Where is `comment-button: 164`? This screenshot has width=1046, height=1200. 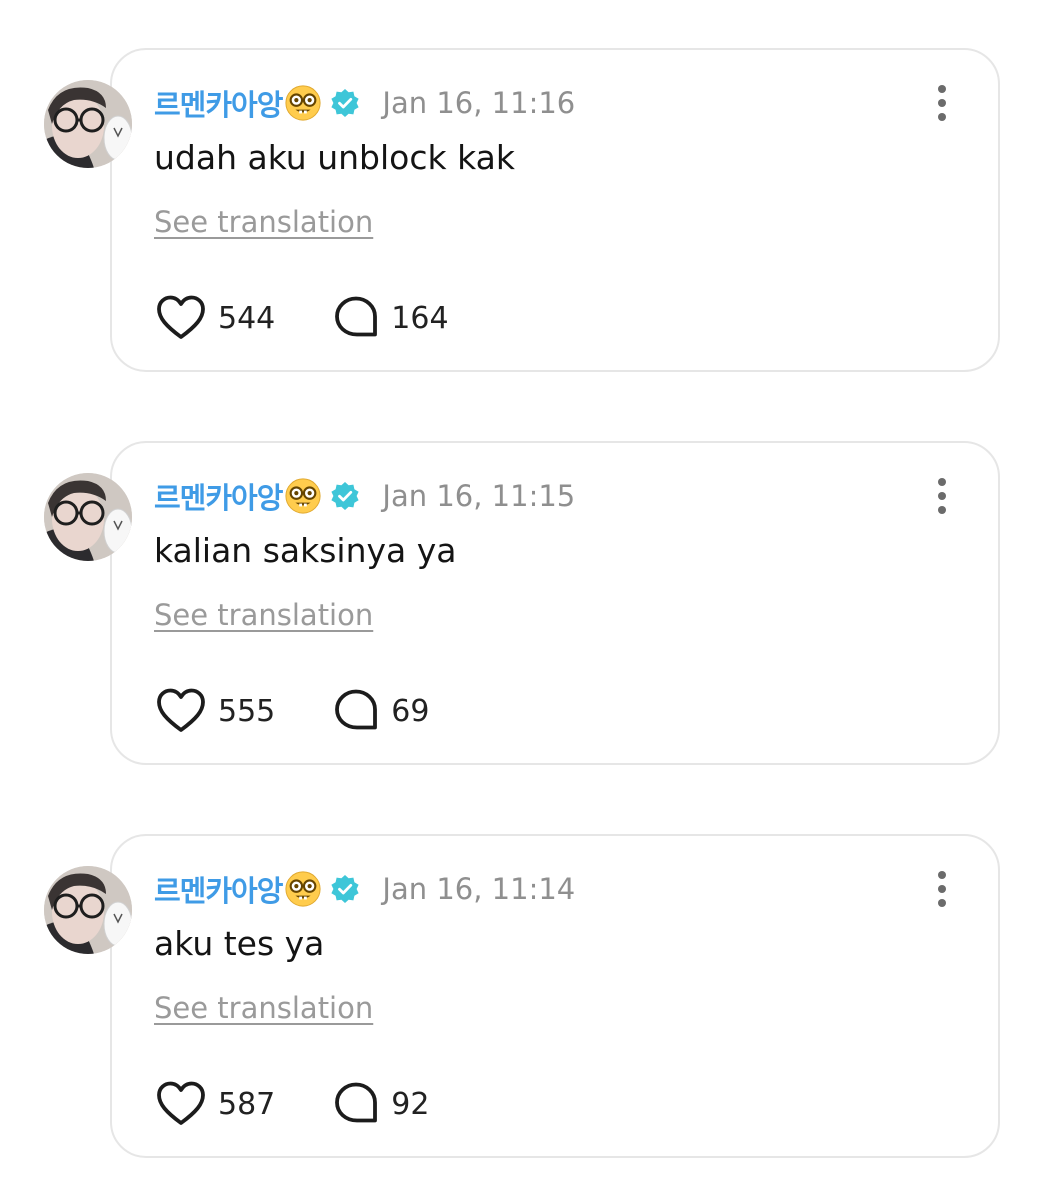
comment-button: 164 is located at coordinates (391, 318).